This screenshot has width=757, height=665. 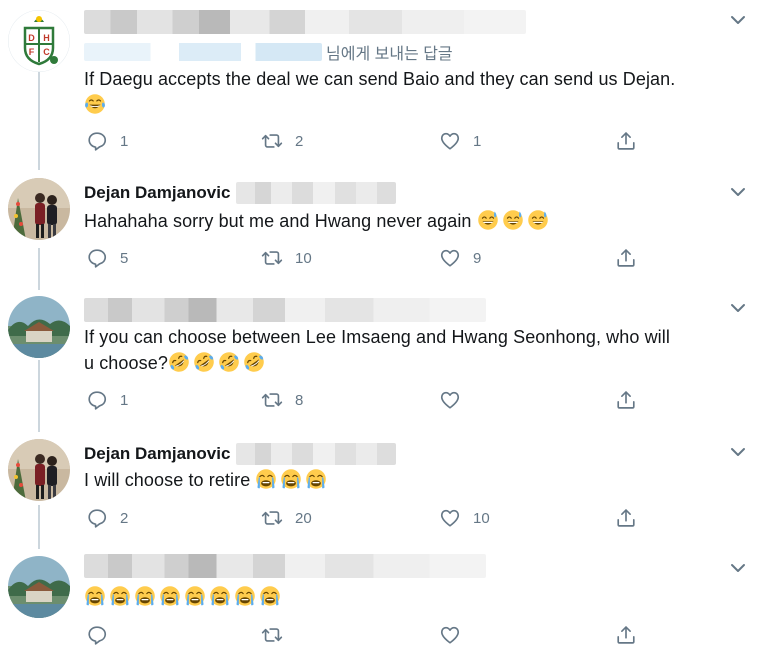 What do you see at coordinates (364, 400) in the screenshot?
I see `tweet-actions: 1 8` at bounding box center [364, 400].